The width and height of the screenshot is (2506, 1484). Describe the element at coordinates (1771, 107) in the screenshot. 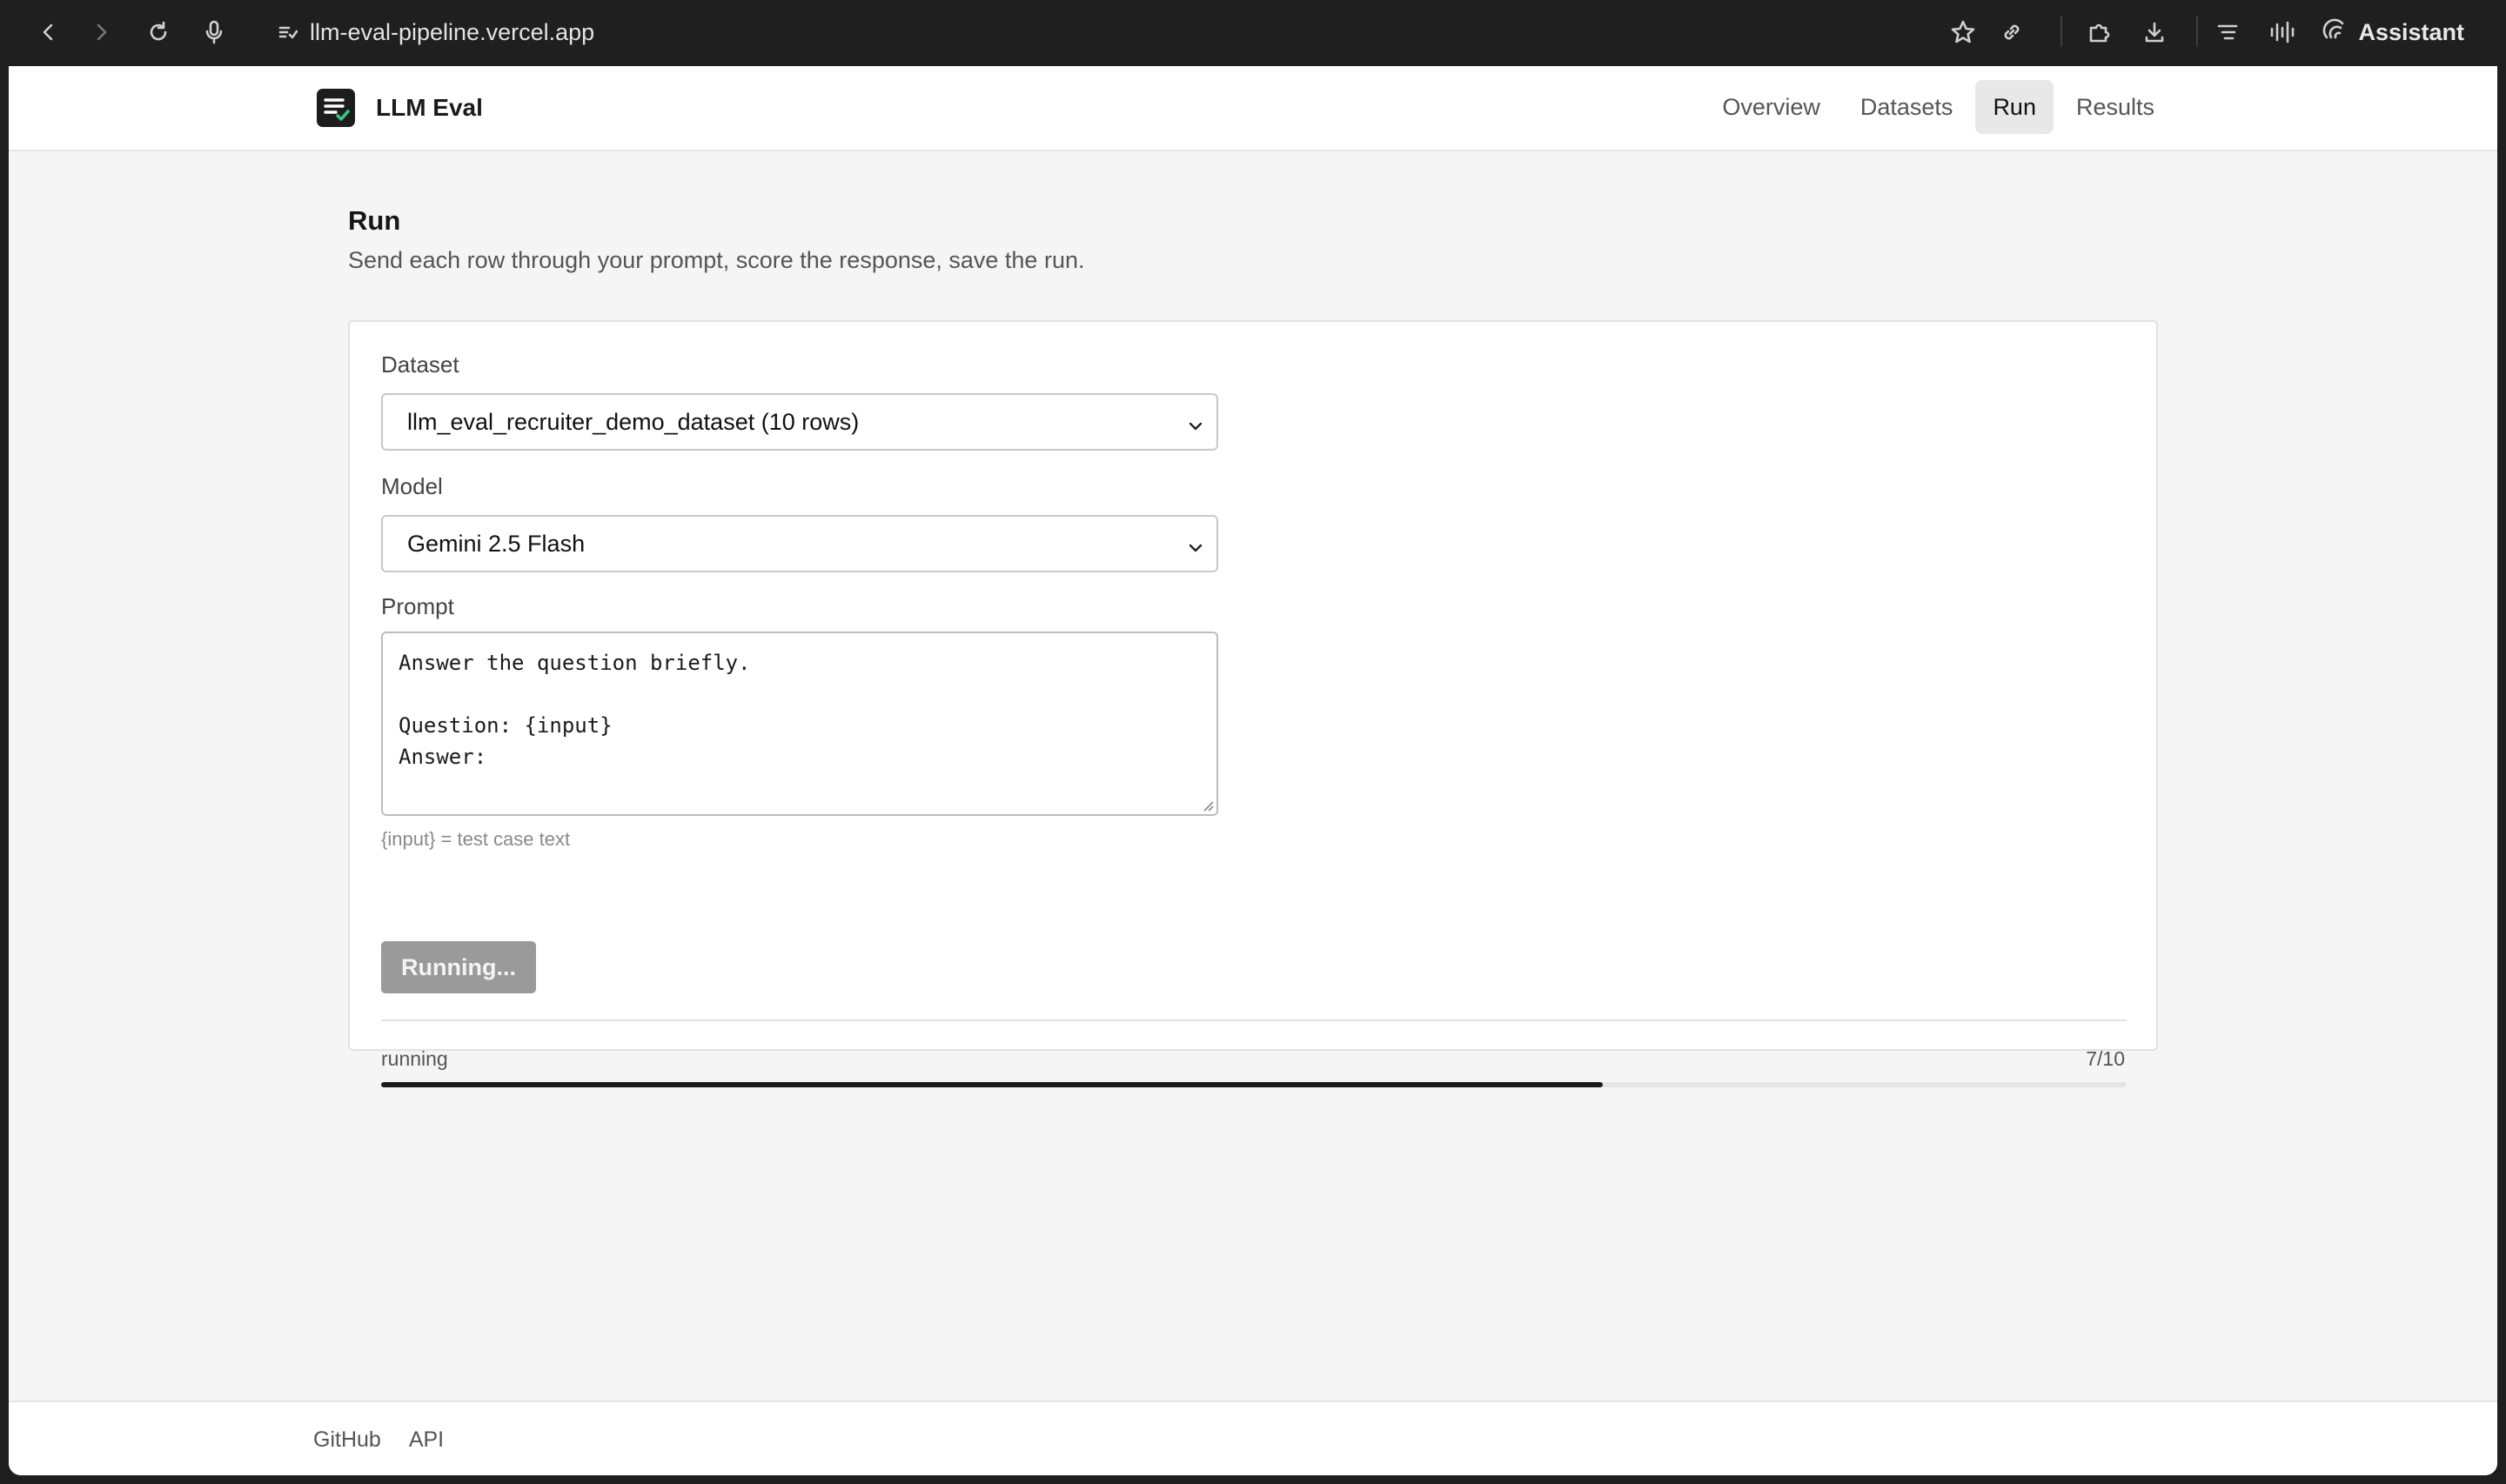

I see `nav-overview: Overview` at that location.